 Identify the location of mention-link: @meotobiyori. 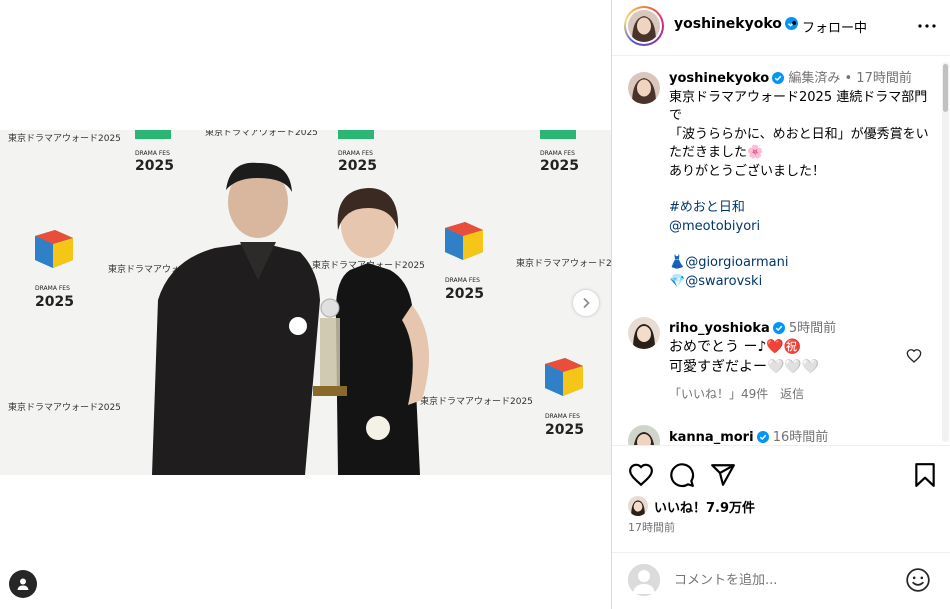
(714, 226).